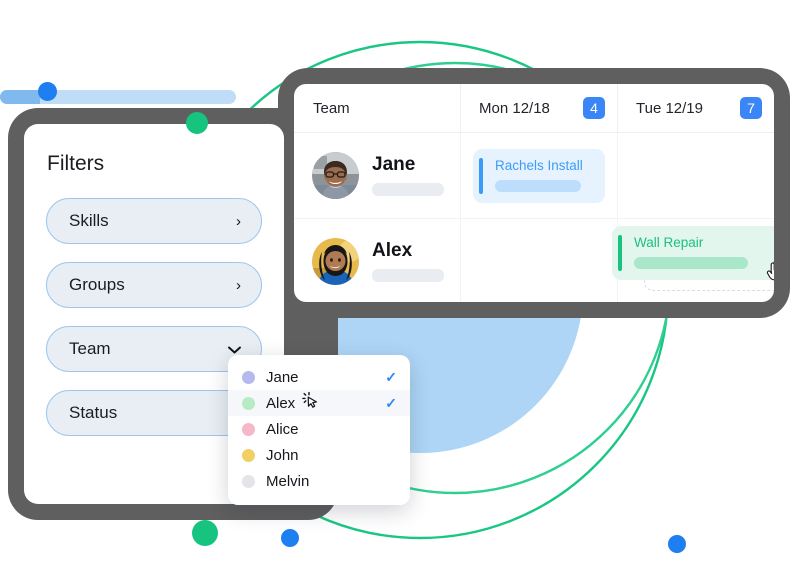  Describe the element at coordinates (282, 455) in the screenshot. I see `dropdown-option-label: John` at that location.